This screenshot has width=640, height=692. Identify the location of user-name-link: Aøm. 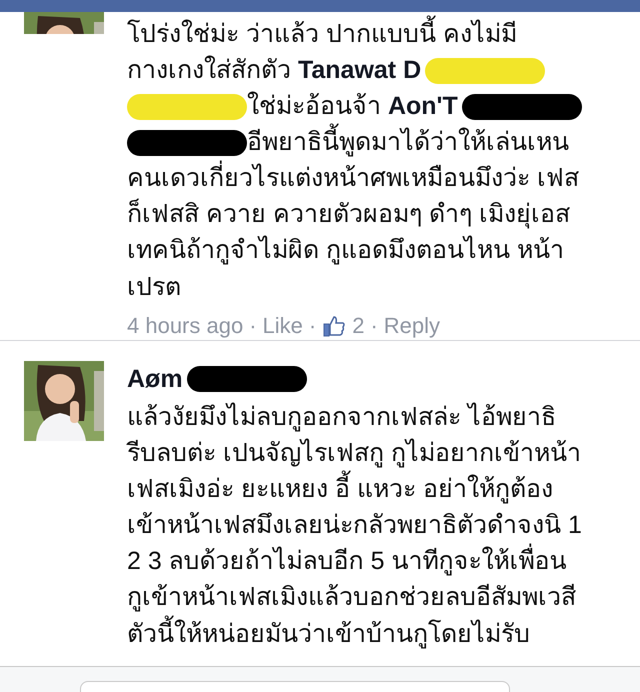
(155, 380).